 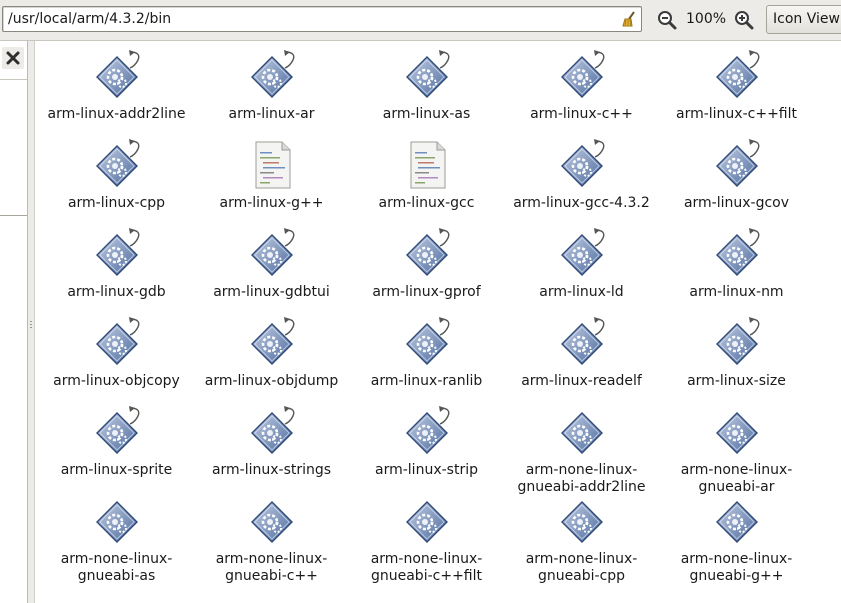 What do you see at coordinates (322, 19) in the screenshot?
I see `location-entry: /usr/local/arm/4.3.2/bin` at bounding box center [322, 19].